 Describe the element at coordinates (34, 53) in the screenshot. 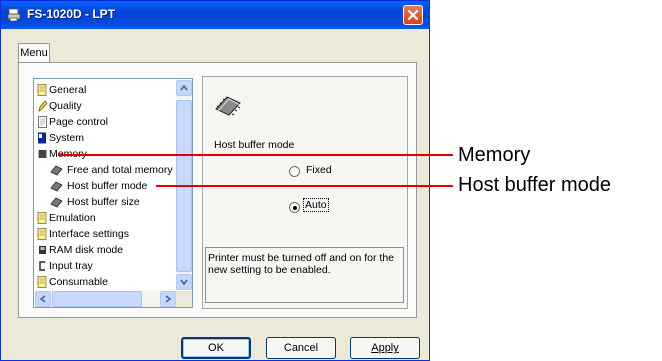

I see `tab-menu: Menu` at that location.